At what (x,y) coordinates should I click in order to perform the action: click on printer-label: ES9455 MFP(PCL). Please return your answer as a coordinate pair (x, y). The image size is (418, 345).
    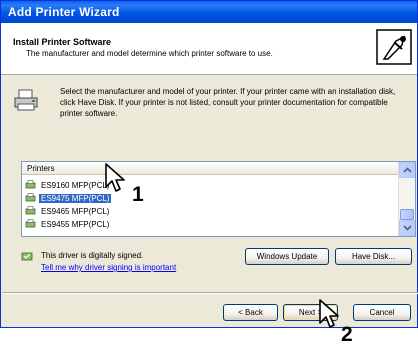
    Looking at the image, I should click on (75, 224).